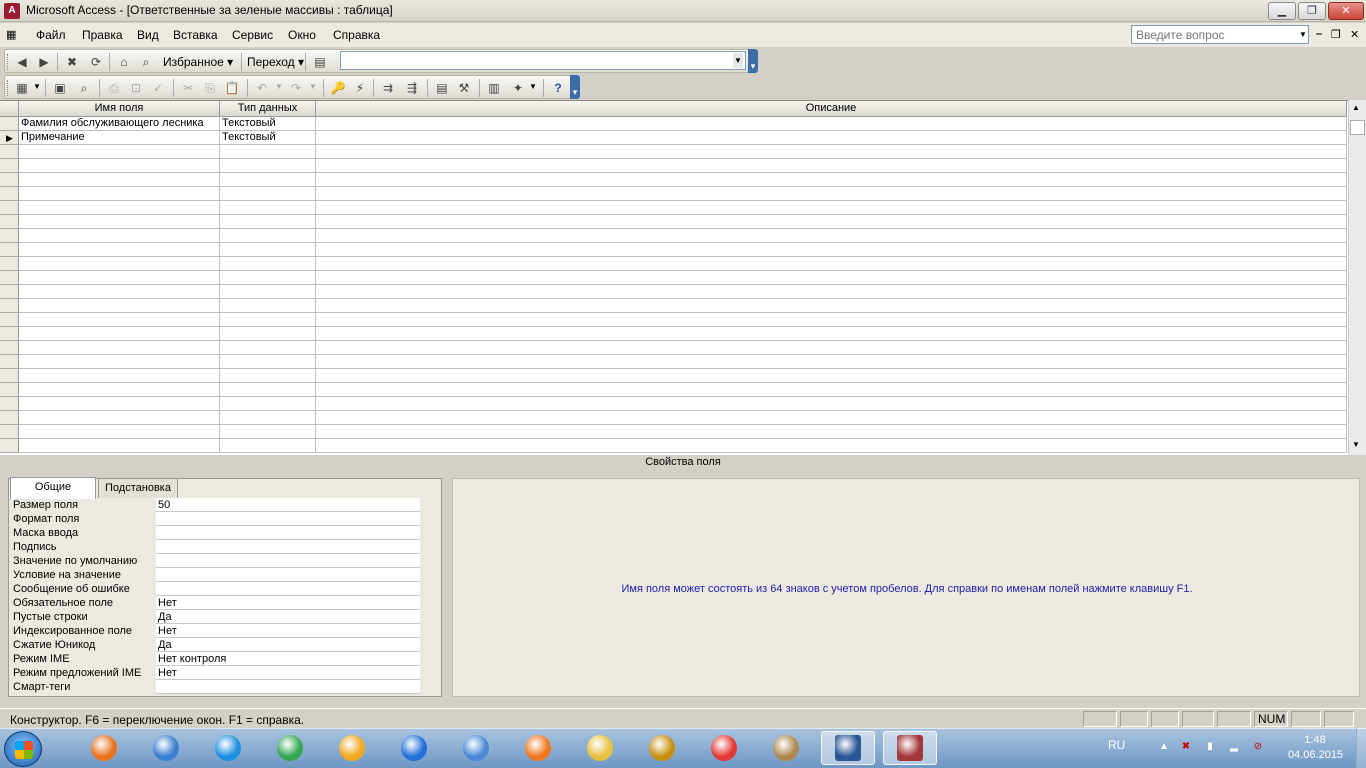  What do you see at coordinates (533, 86) in the screenshot?
I see `new-object-dropdown-icon: ▼` at bounding box center [533, 86].